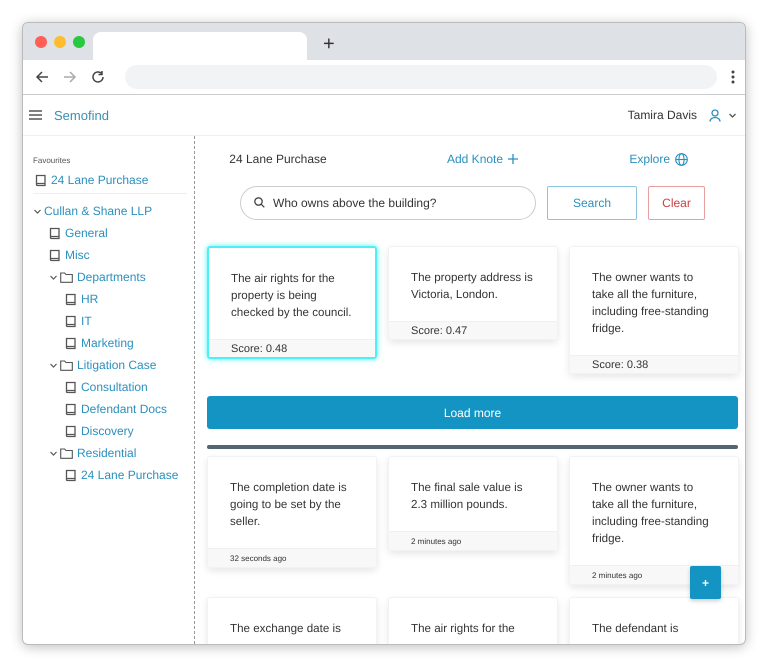 The width and height of the screenshot is (768, 667). I want to click on more-icon, so click(733, 77).